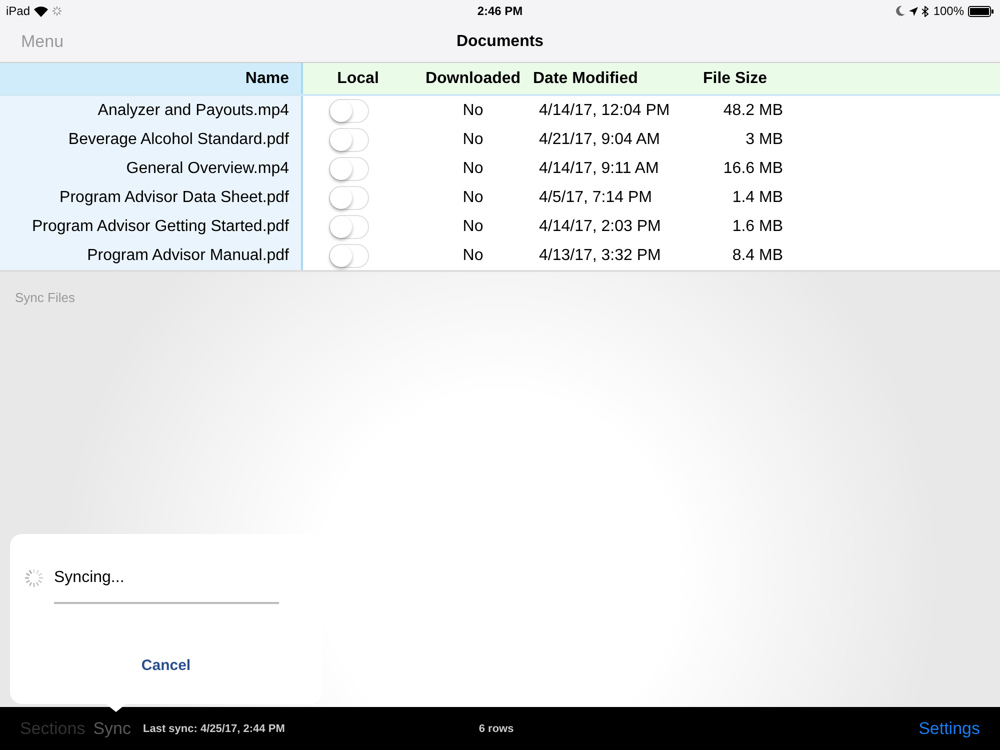  What do you see at coordinates (18, 11) in the screenshot?
I see `device-name: iPad` at bounding box center [18, 11].